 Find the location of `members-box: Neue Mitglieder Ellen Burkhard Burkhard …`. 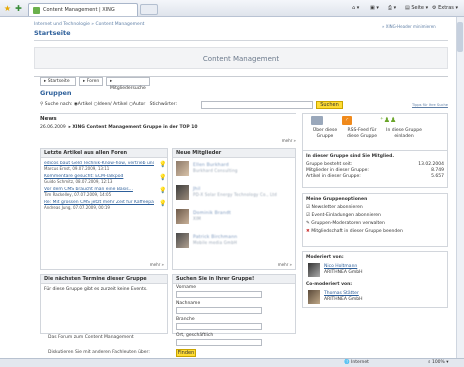

members-box: Neue Mitglieder Ellen Burkhard Burkhard … is located at coordinates (234, 209).